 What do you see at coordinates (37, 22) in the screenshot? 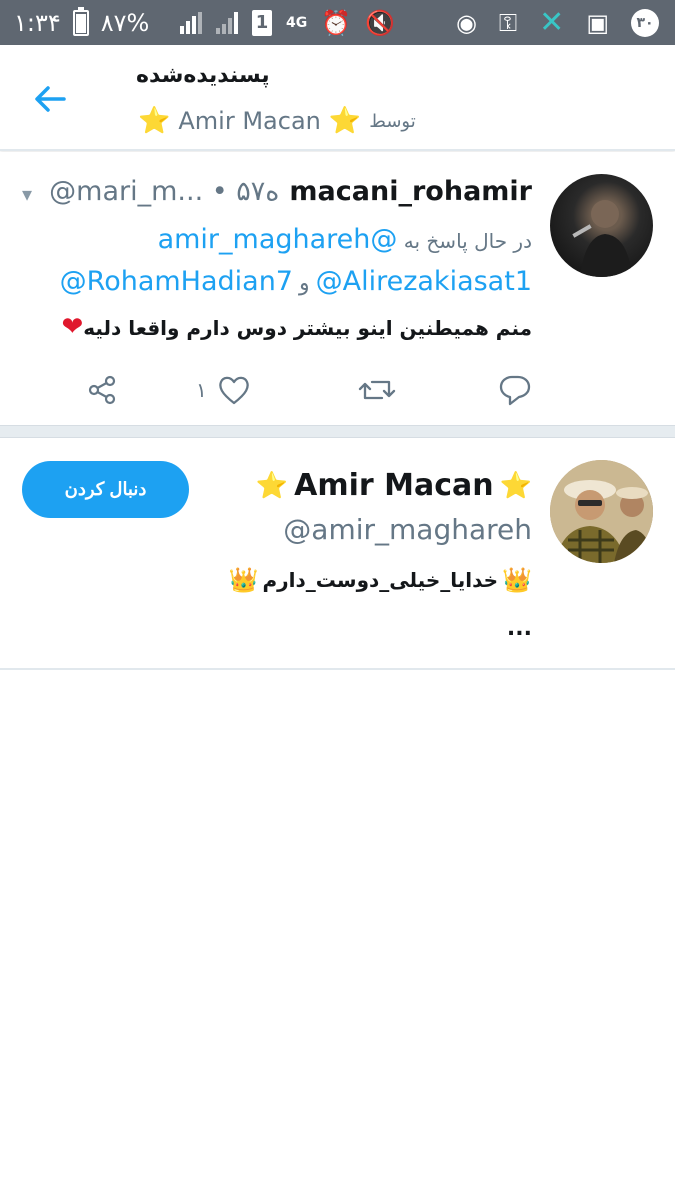
I see `clock: ۱:۳۴` at bounding box center [37, 22].